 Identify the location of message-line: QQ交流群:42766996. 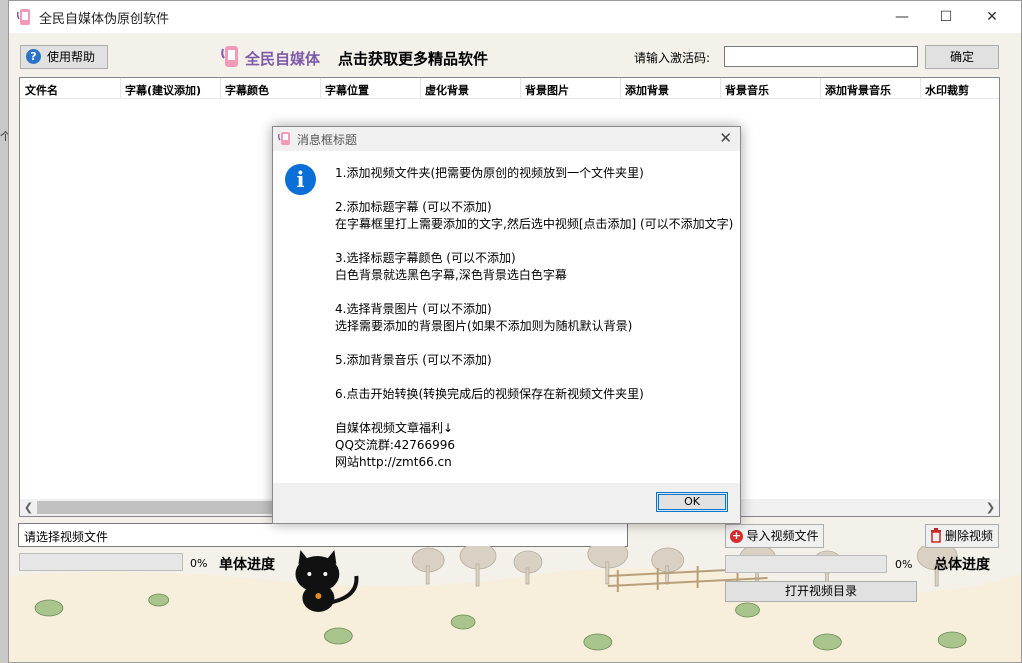
(395, 445).